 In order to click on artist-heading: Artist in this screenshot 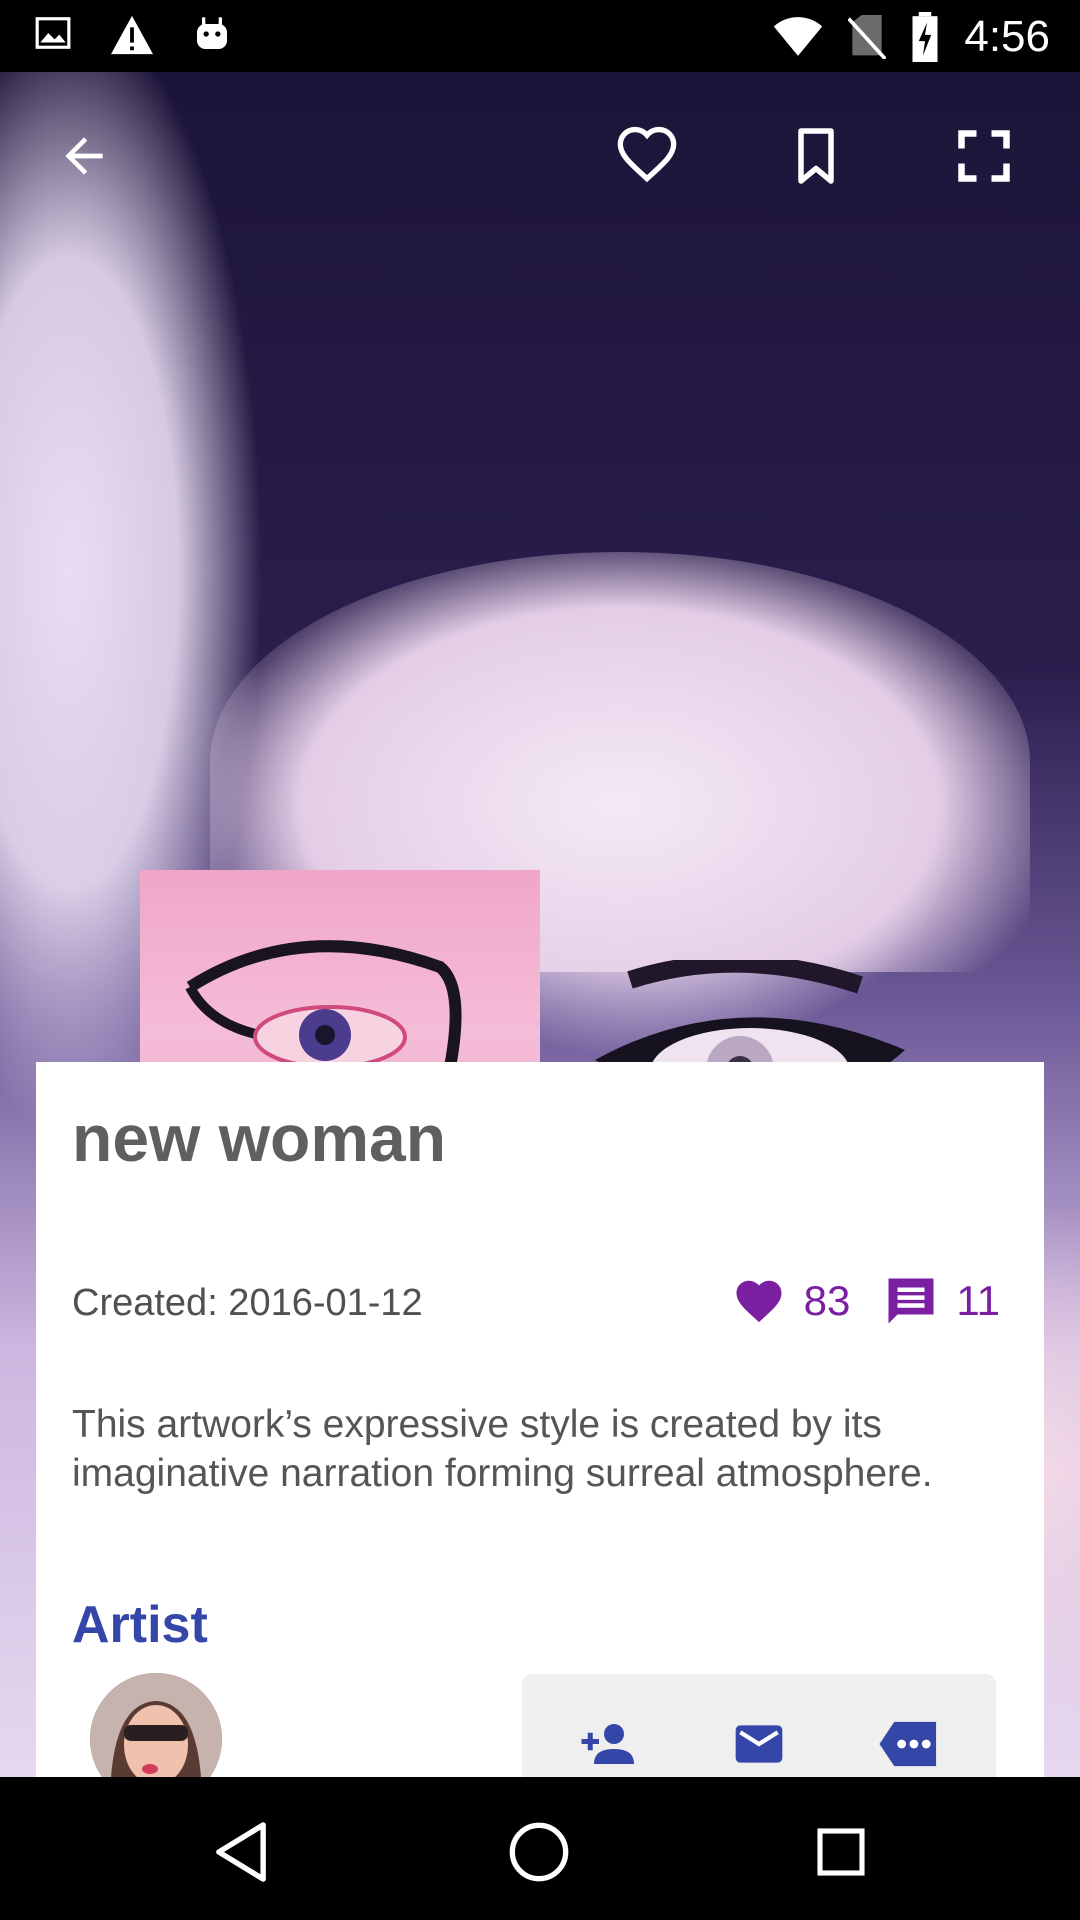, I will do `click(140, 1625)`.